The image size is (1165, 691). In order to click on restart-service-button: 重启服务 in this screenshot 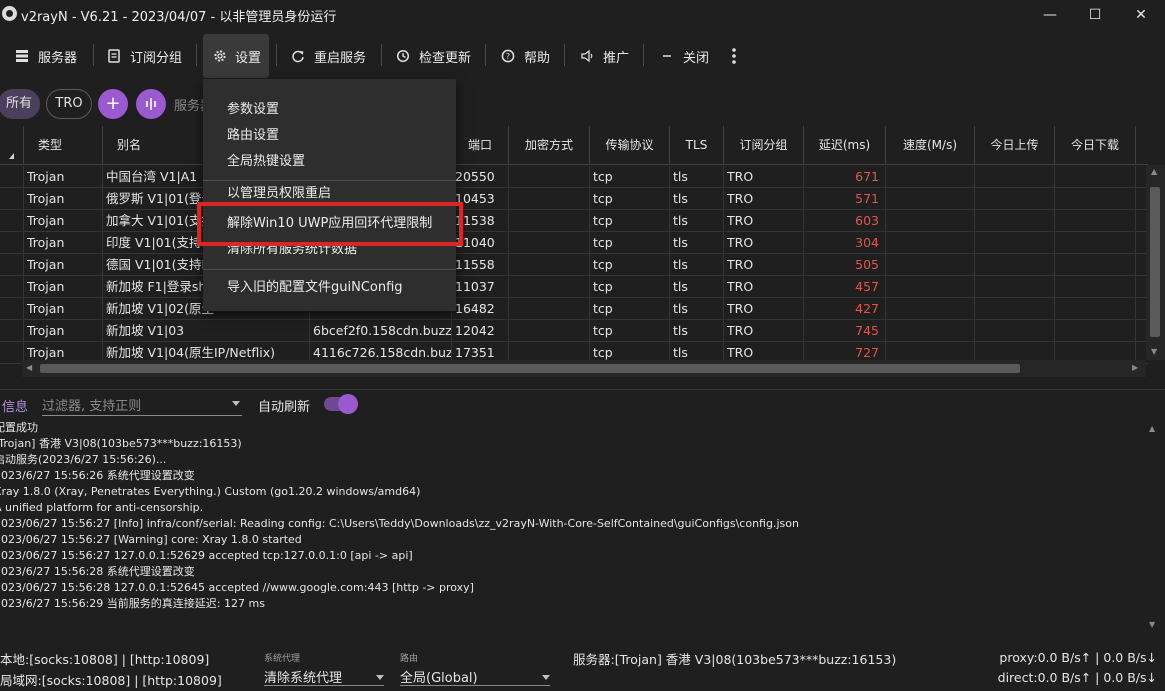, I will do `click(328, 56)`.